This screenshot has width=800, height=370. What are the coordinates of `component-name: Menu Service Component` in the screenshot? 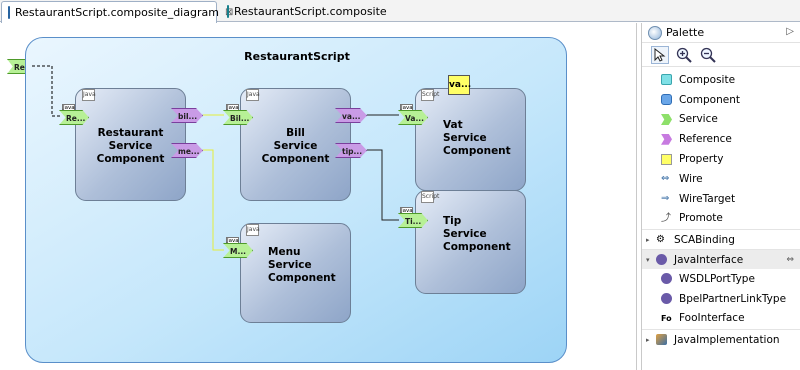 It's located at (302, 265).